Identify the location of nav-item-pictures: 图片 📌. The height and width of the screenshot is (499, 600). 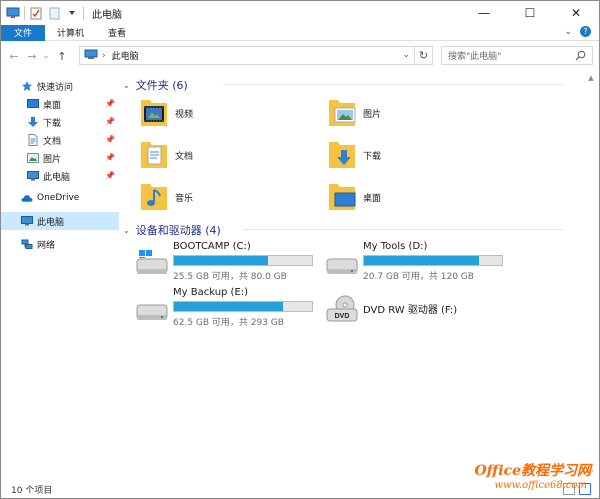
(60, 158).